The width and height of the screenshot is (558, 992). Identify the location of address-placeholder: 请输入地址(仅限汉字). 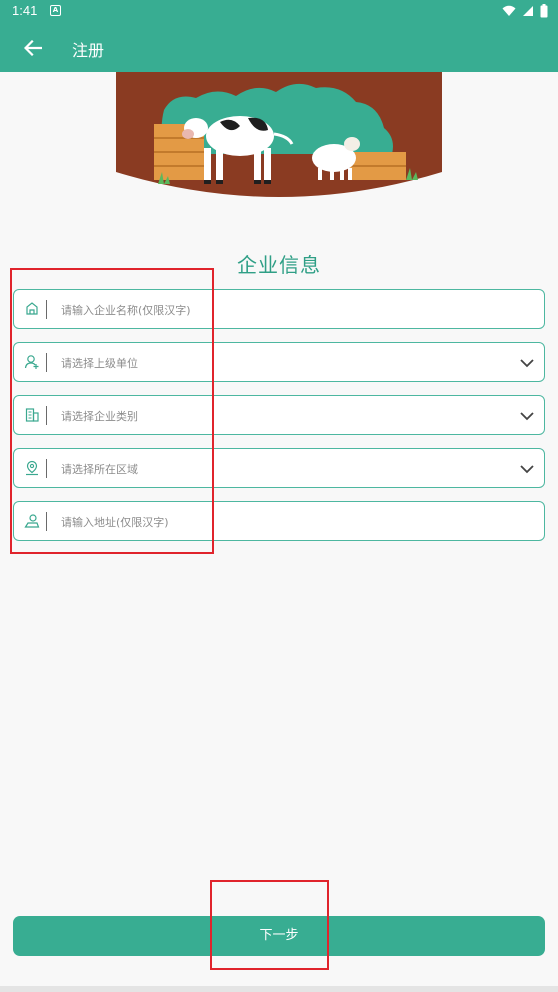
(115, 522).